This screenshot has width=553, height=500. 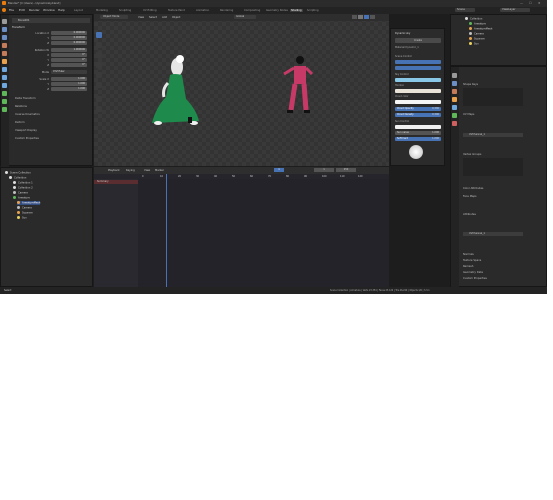 I want to click on transform-section-header: Transform, so click(x=18, y=27).